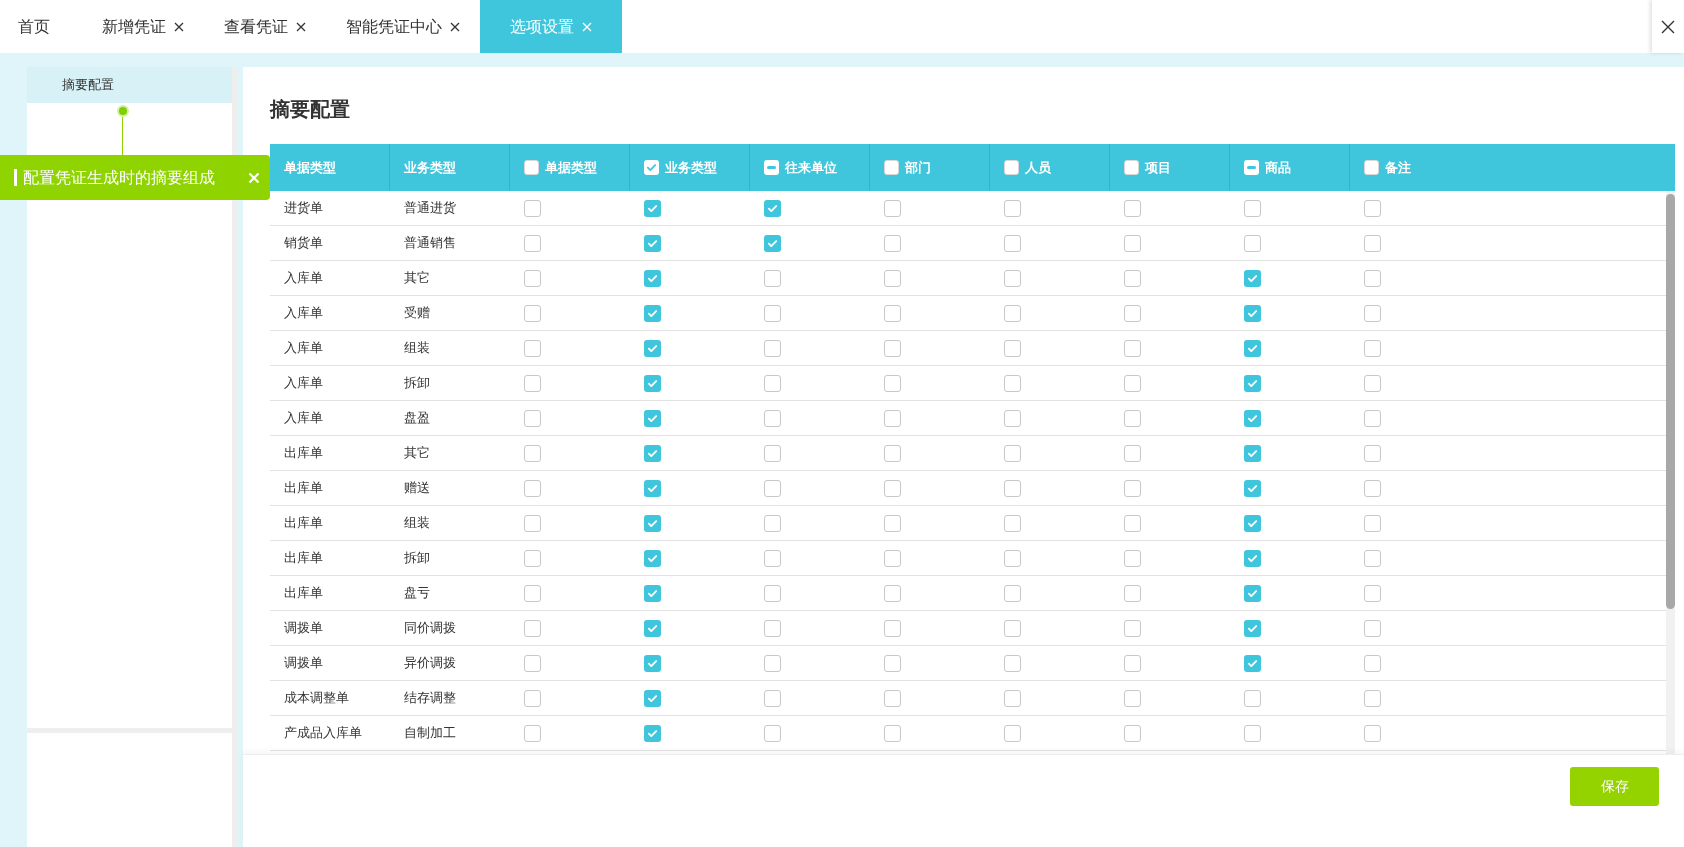 The height and width of the screenshot is (847, 1684). What do you see at coordinates (265, 26) in the screenshot?
I see `tab: 查看凭证` at bounding box center [265, 26].